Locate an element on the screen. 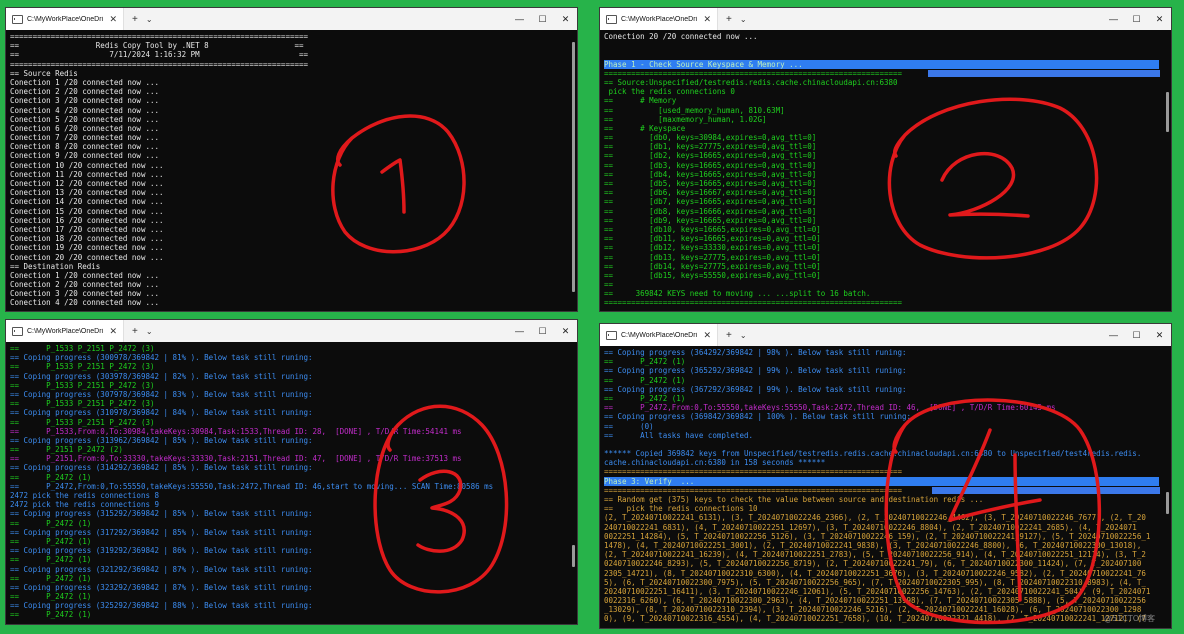  terminal-line: == P_2151 P_2472 (2) is located at coordinates (66, 450).